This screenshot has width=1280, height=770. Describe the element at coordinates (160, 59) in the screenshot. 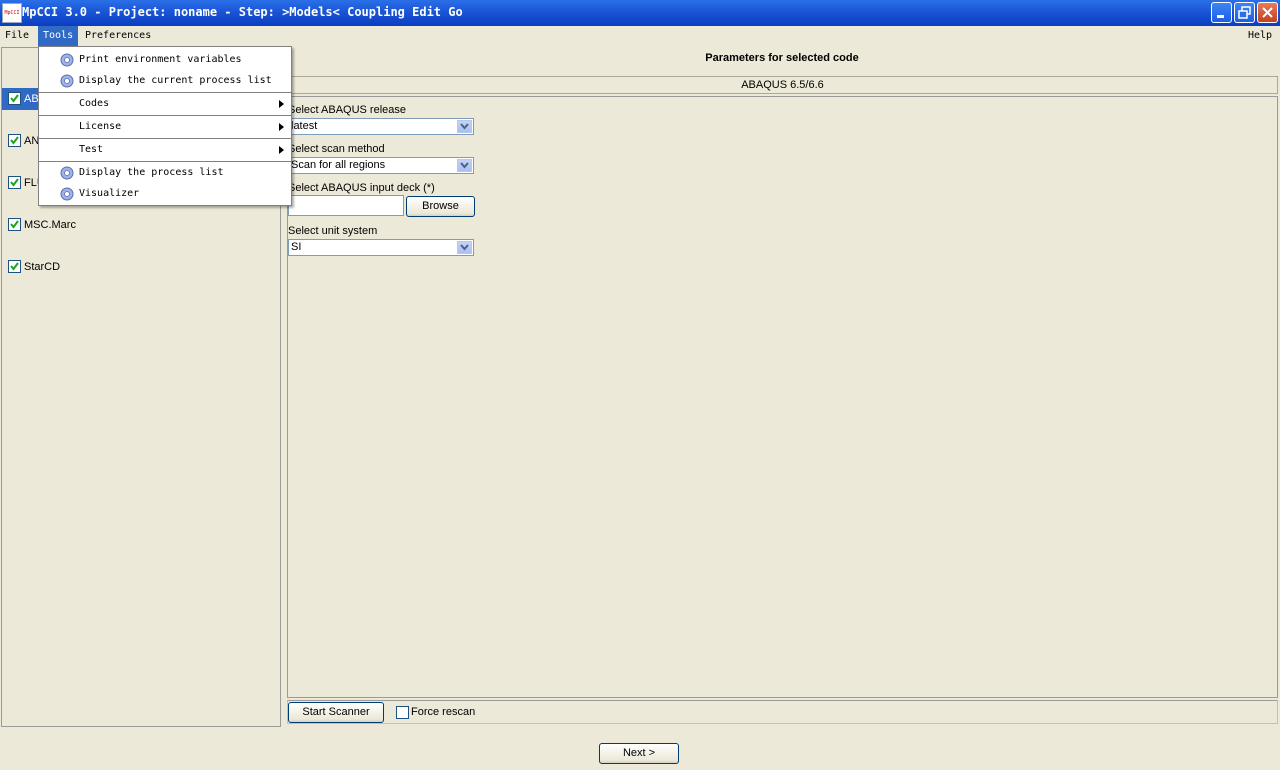

I see `menu-item-label: Print environment variables` at that location.